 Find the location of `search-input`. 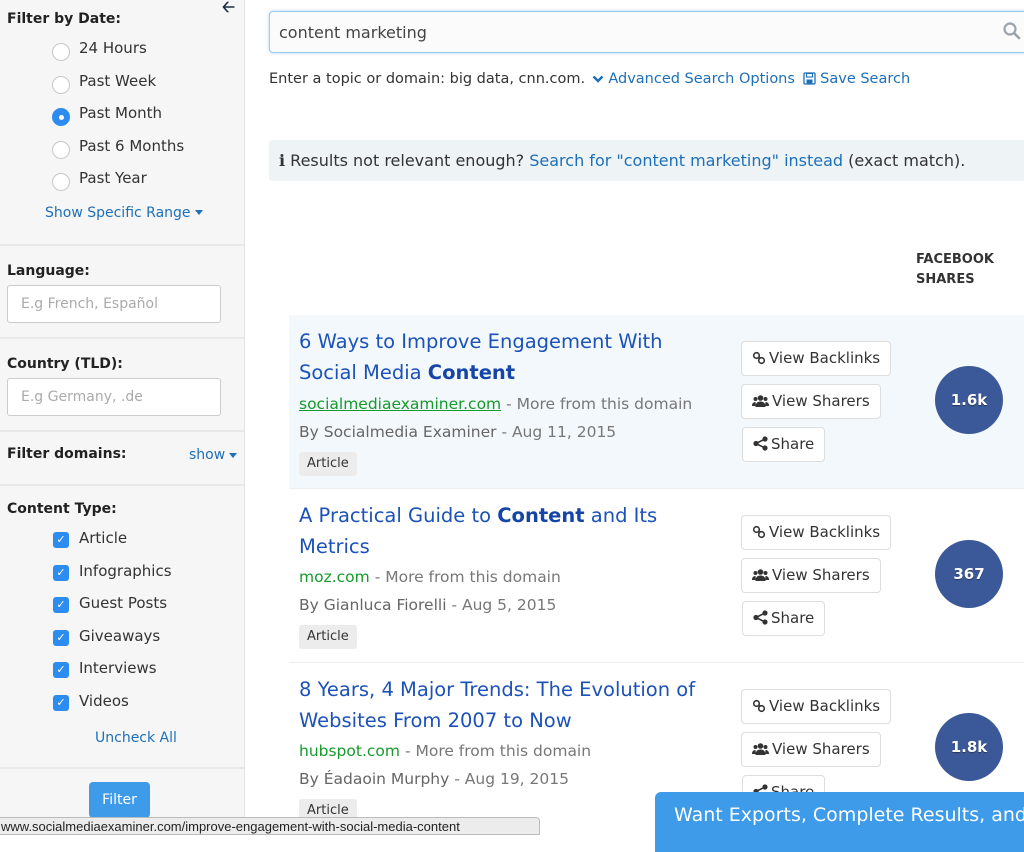

search-input is located at coordinates (620, 32).